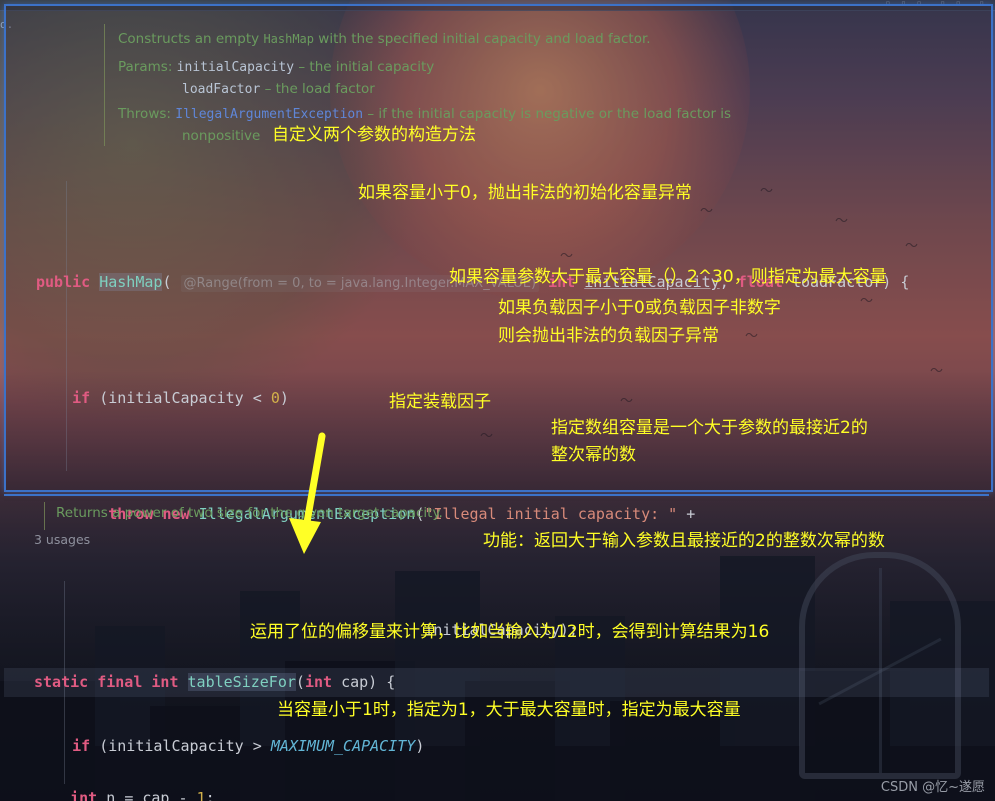 The image size is (995, 801). I want to click on javadoc-summary-pre: Constructs an empty, so click(191, 39).